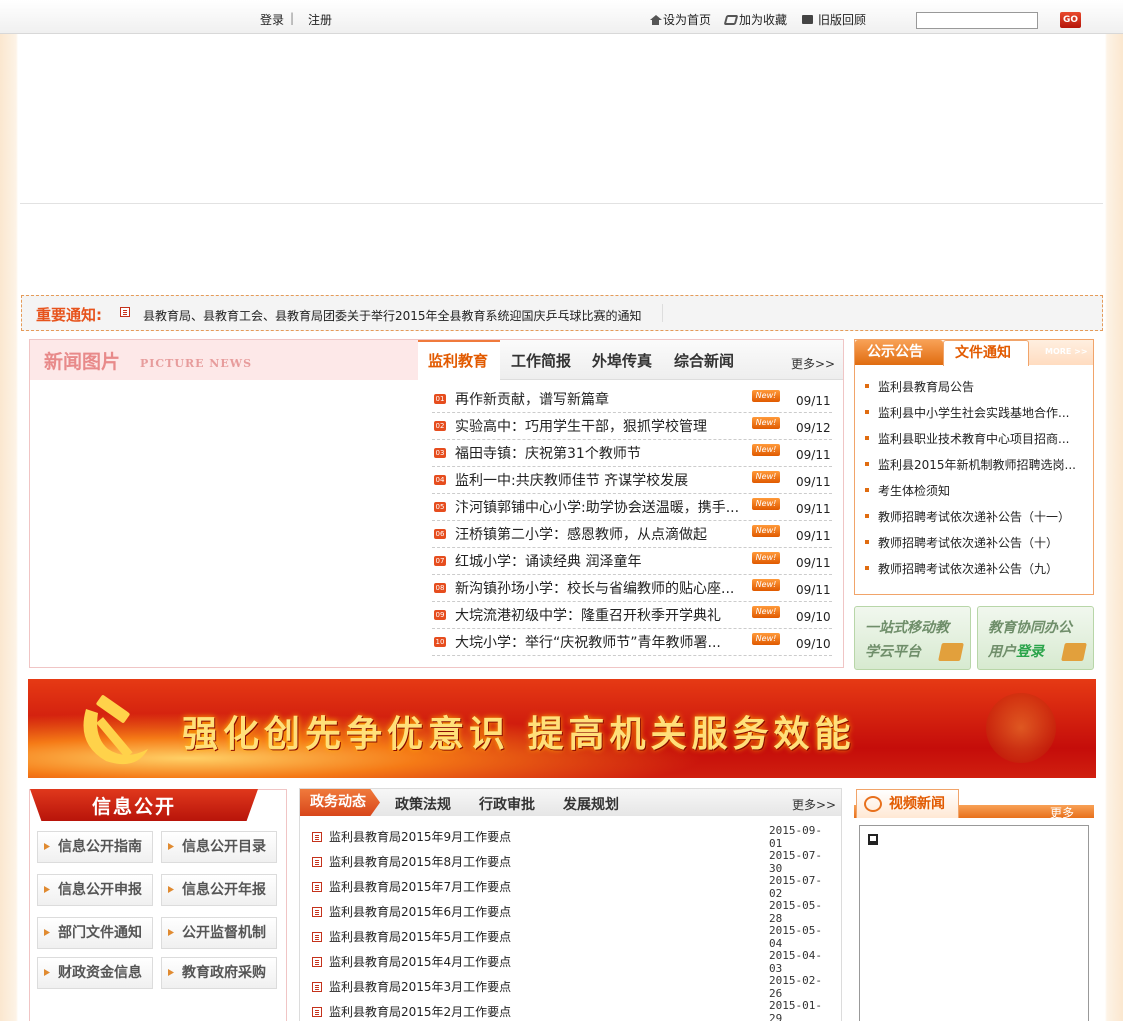  Describe the element at coordinates (704, 360) in the screenshot. I see `tab-general-news: 综合新闻` at that location.